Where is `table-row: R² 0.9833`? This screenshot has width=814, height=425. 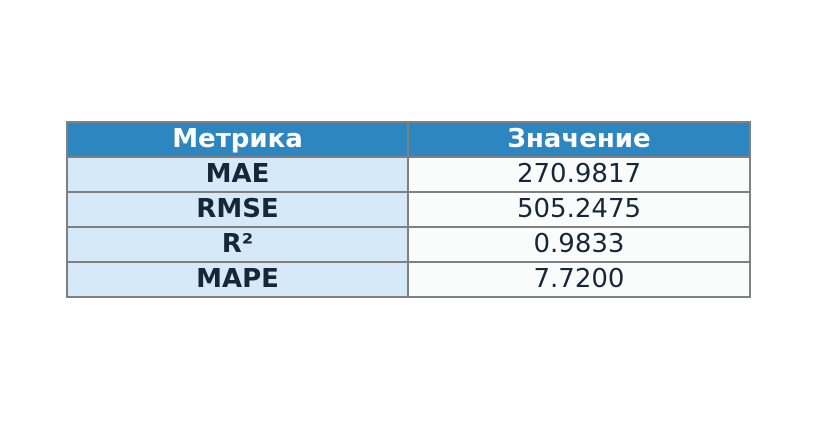 table-row: R² 0.9833 is located at coordinates (408, 244).